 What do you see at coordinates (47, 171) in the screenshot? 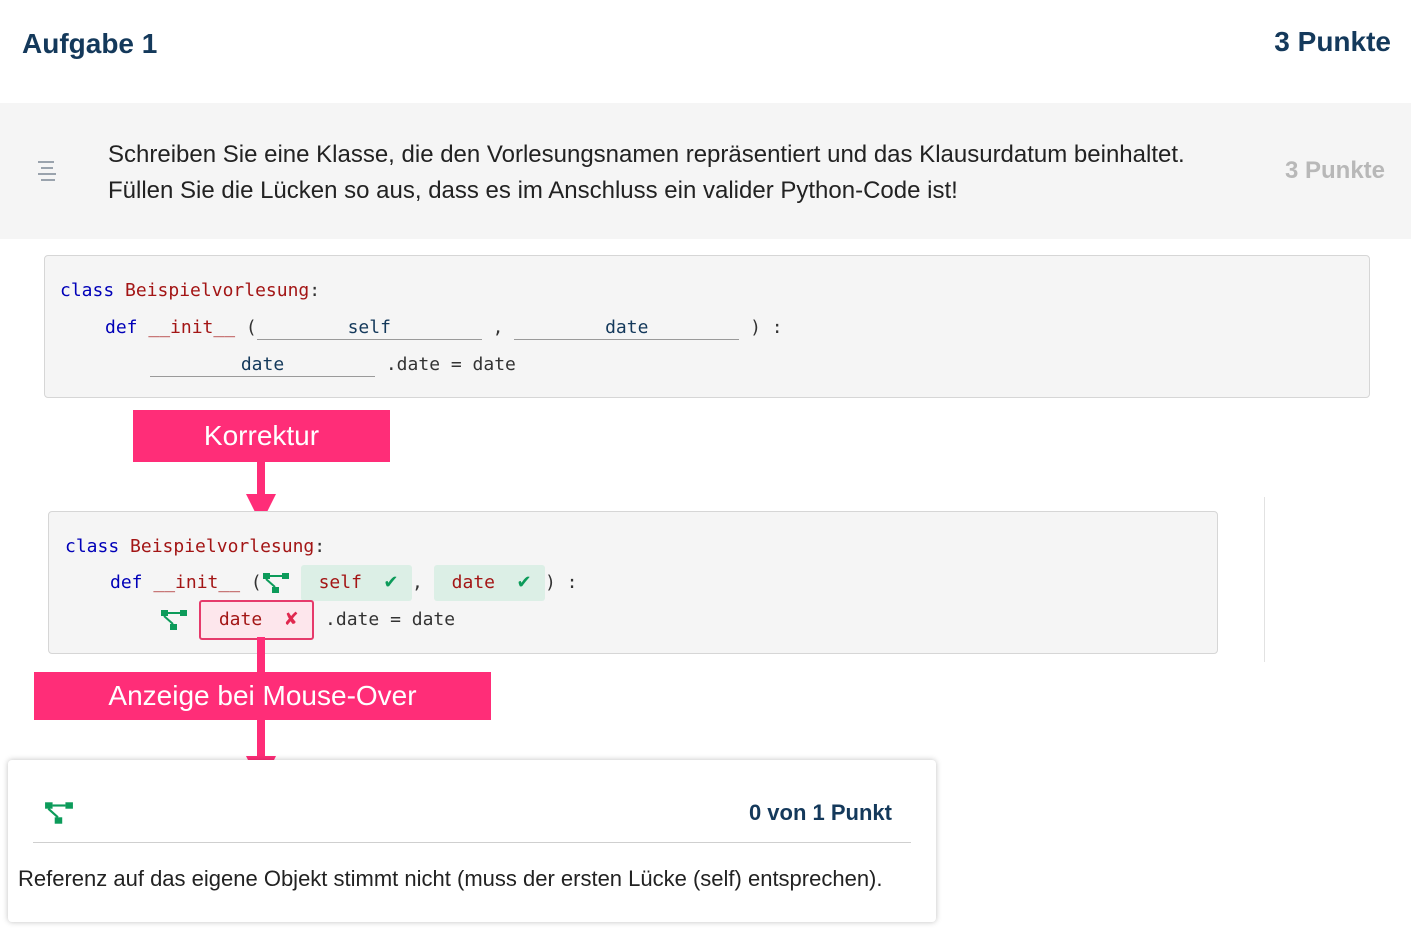
I see `text-lines-icon` at bounding box center [47, 171].